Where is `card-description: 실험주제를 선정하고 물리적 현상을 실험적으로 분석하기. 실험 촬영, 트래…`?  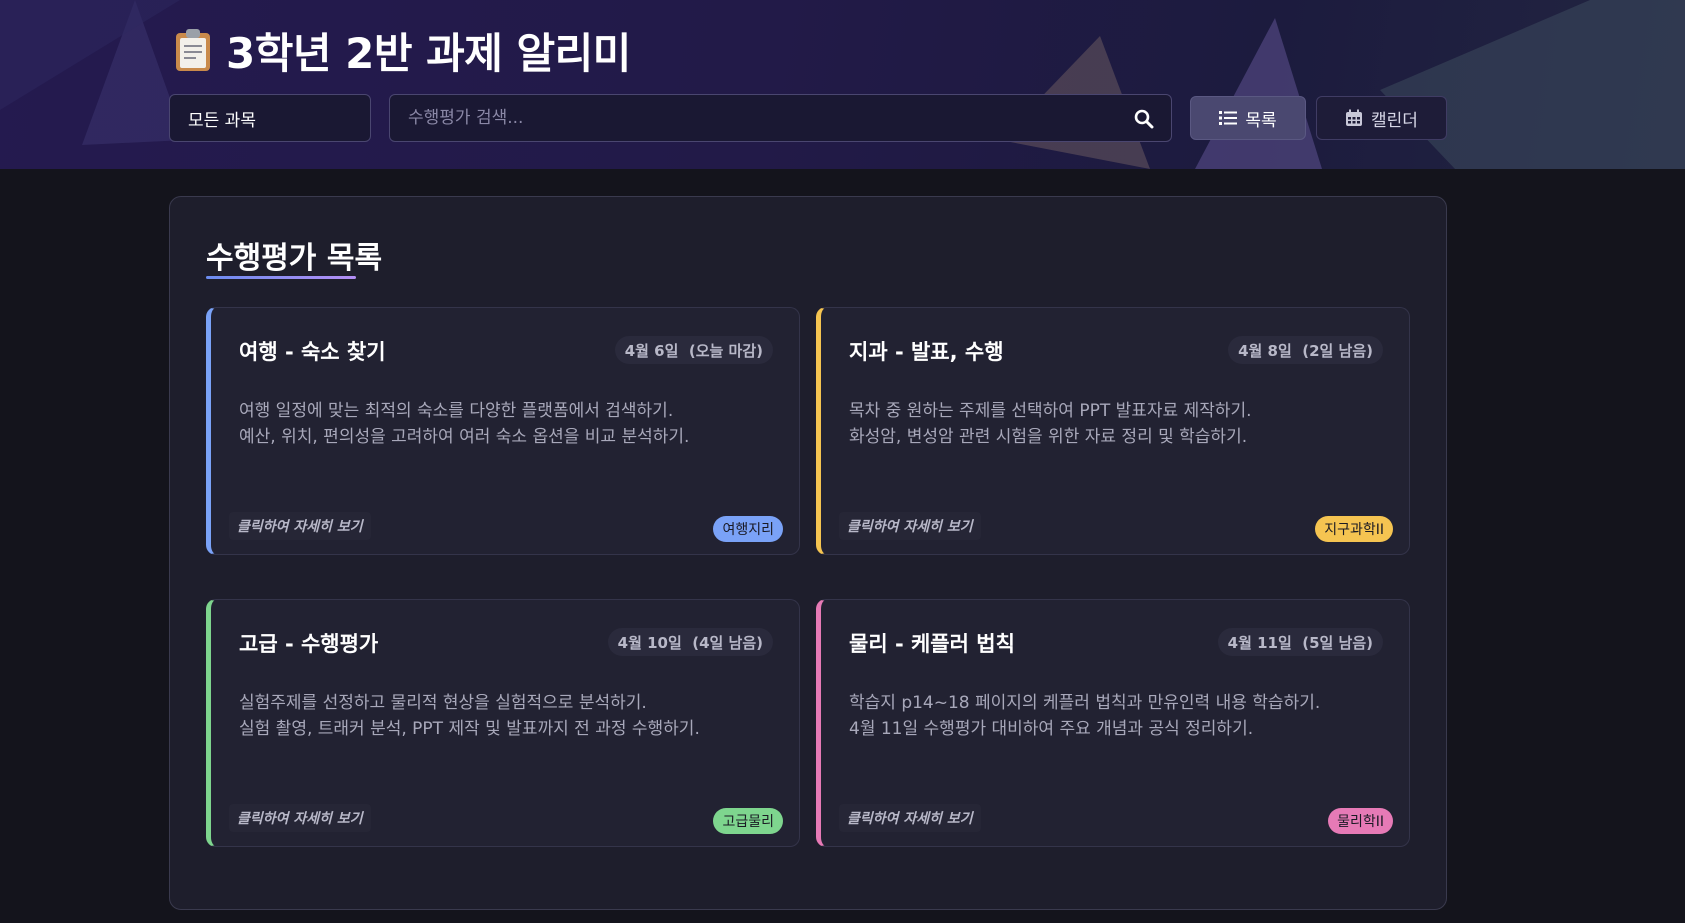 card-description: 실험주제를 선정하고 물리적 현상을 실험적으로 분석하기. 실험 촬영, 트래… is located at coordinates (509, 716).